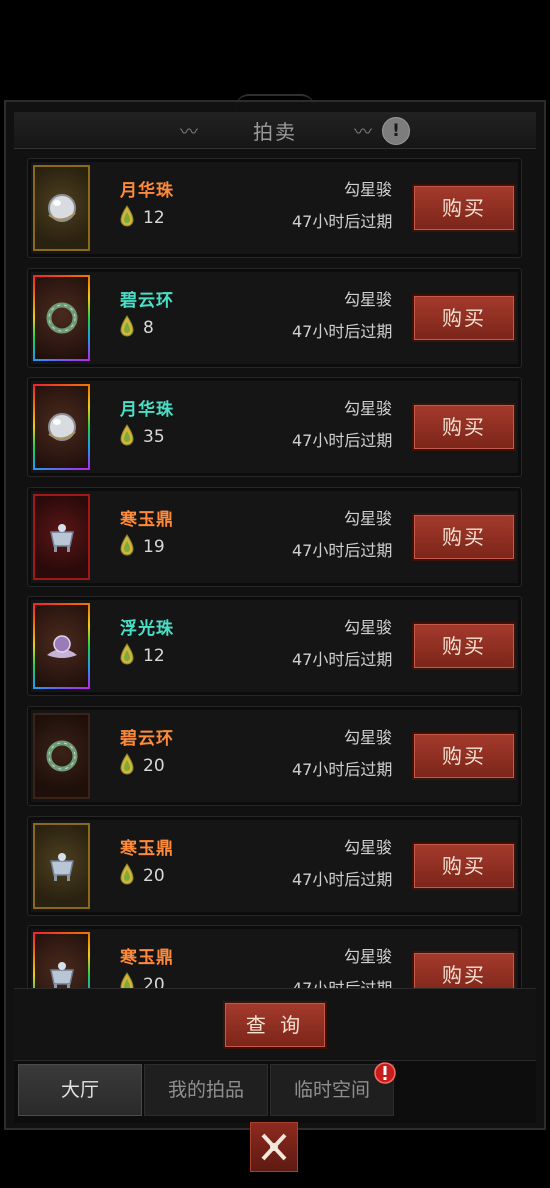 The image size is (550, 1188). Describe the element at coordinates (274, 317) in the screenshot. I see `auction-row: 碧云环 8 勾星骏 47小时后过期 购买` at that location.